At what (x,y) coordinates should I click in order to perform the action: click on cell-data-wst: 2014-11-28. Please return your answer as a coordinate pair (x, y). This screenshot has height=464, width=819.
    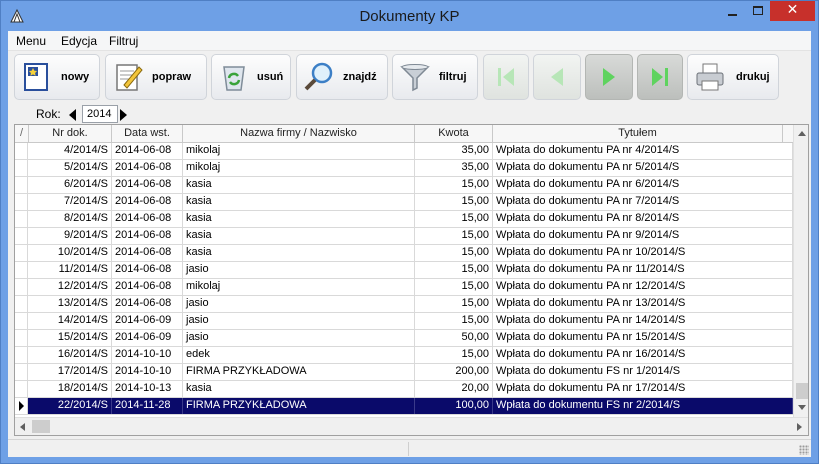
    Looking at the image, I should click on (147, 406).